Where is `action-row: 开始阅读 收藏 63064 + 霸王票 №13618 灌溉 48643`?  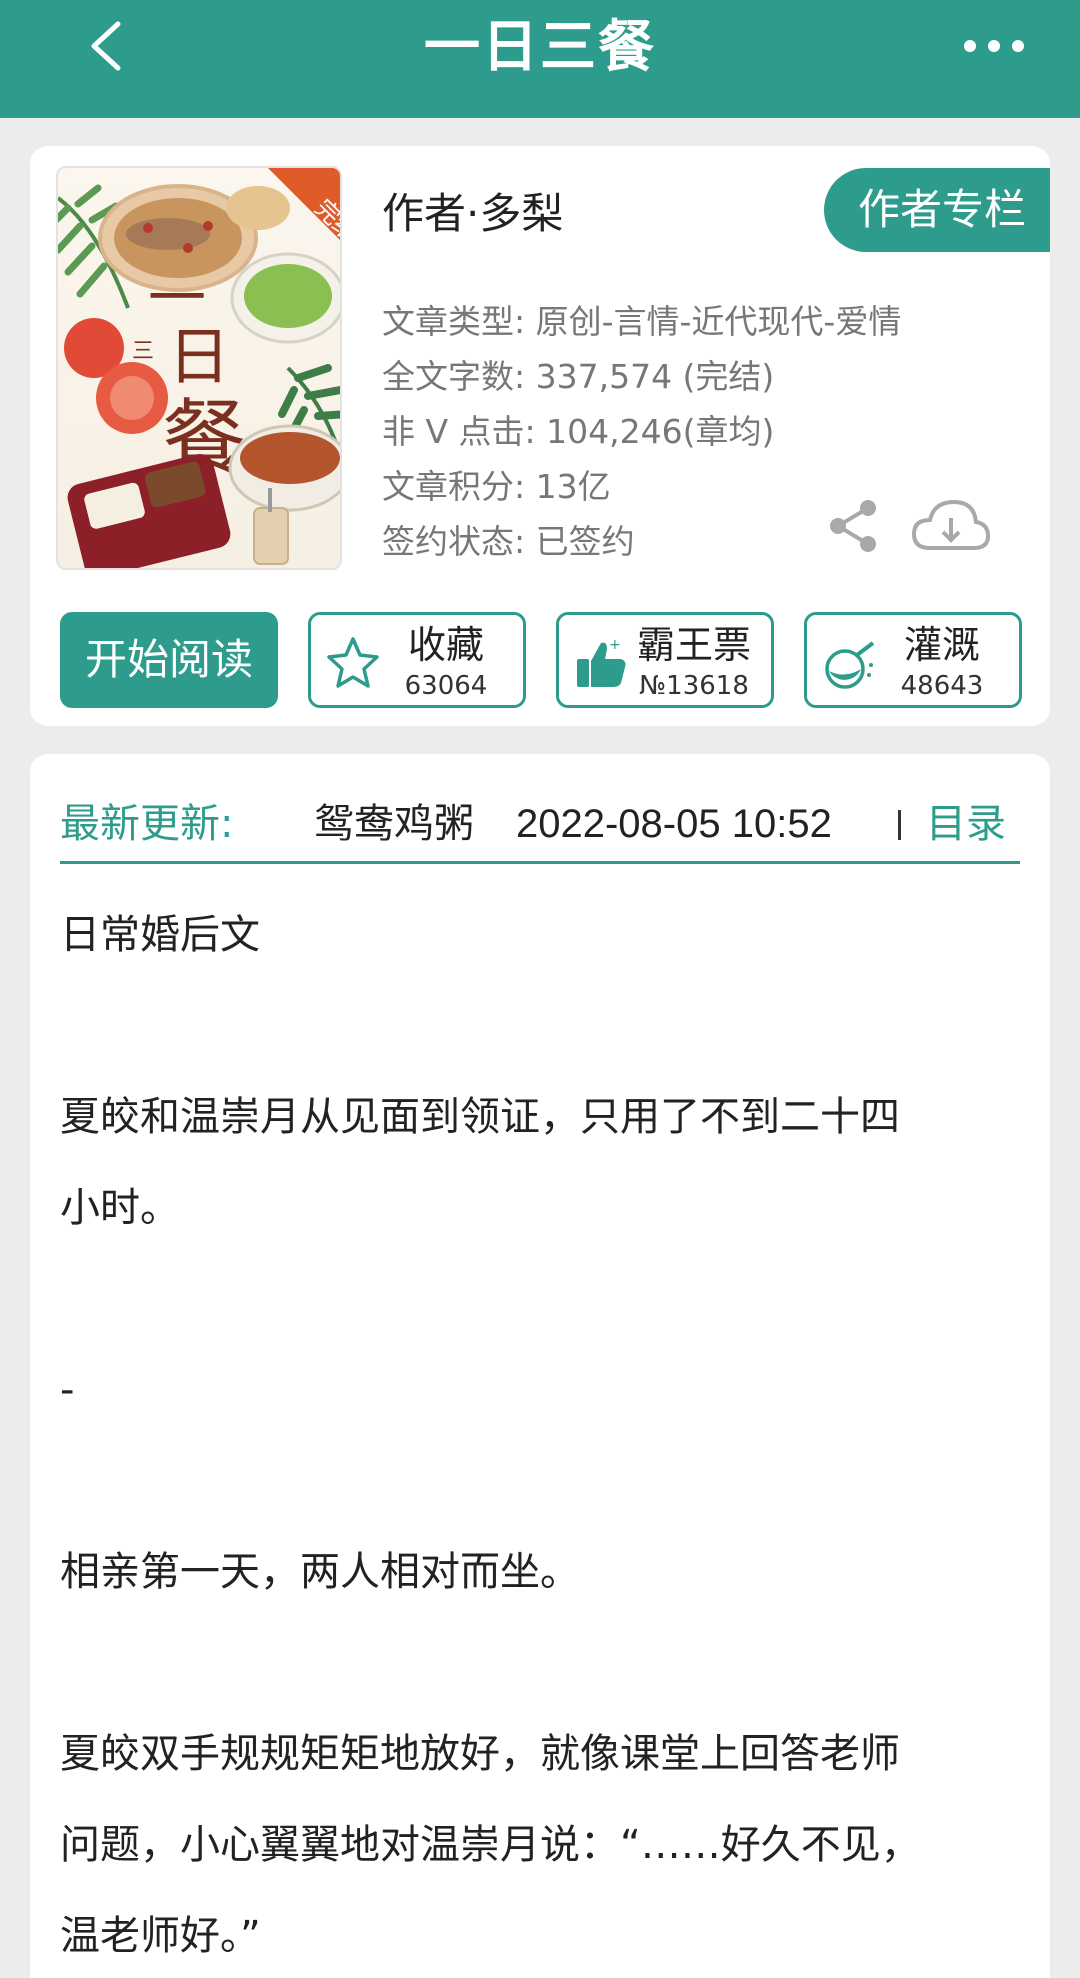
action-row: 开始阅读 收藏 63064 + 霸王票 №13618 灌溉 48643 is located at coordinates (541, 660).